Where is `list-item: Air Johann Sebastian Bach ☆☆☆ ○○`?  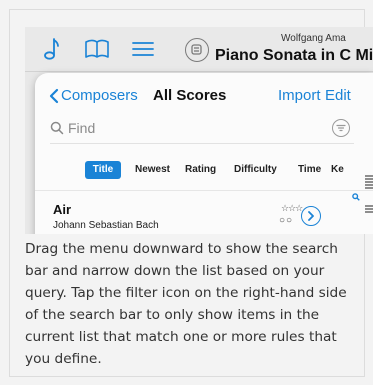
list-item: Air Johann Sebastian Bach ☆☆☆ ○○ is located at coordinates (204, 212).